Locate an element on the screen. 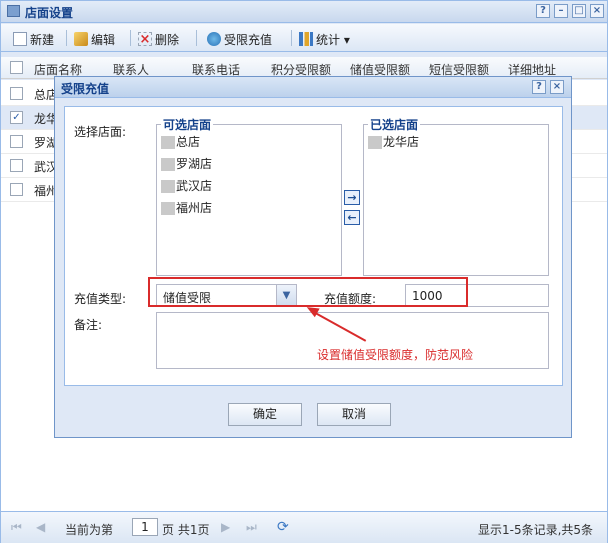 Image resolution: width=608 pixels, height=543 pixels. prev-page-icon: ◀ is located at coordinates (42, 527).